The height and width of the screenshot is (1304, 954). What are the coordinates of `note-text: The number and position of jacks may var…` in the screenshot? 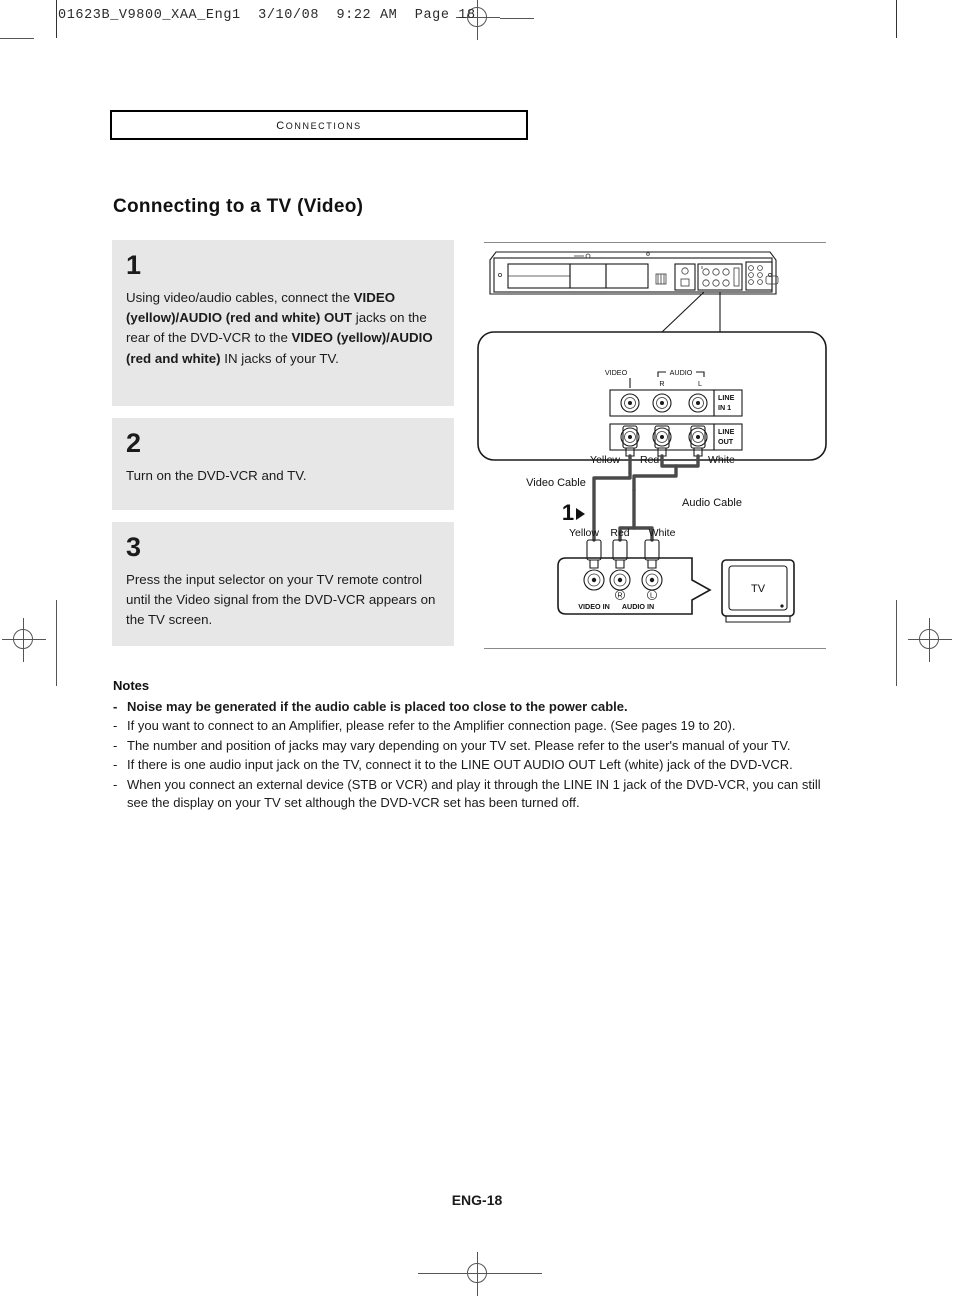 It's located at (459, 745).